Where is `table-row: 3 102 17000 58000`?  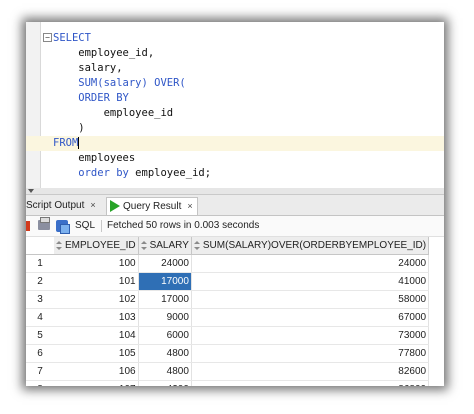
table-row: 3 102 17000 58000 is located at coordinates (235, 299).